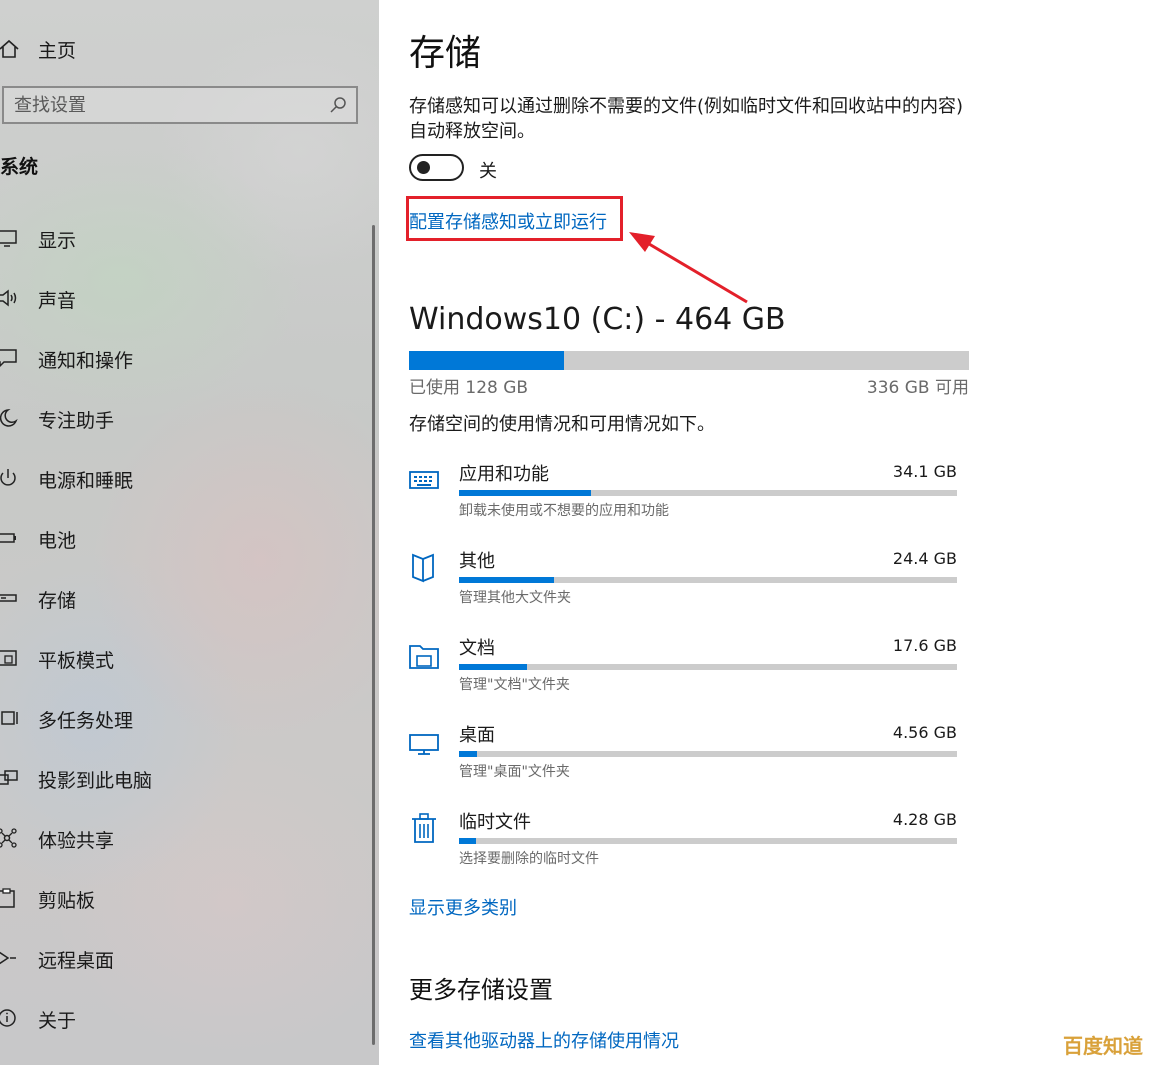 The height and width of the screenshot is (1065, 1149). What do you see at coordinates (180, 48) in the screenshot?
I see `sidebar-home: 主页` at bounding box center [180, 48].